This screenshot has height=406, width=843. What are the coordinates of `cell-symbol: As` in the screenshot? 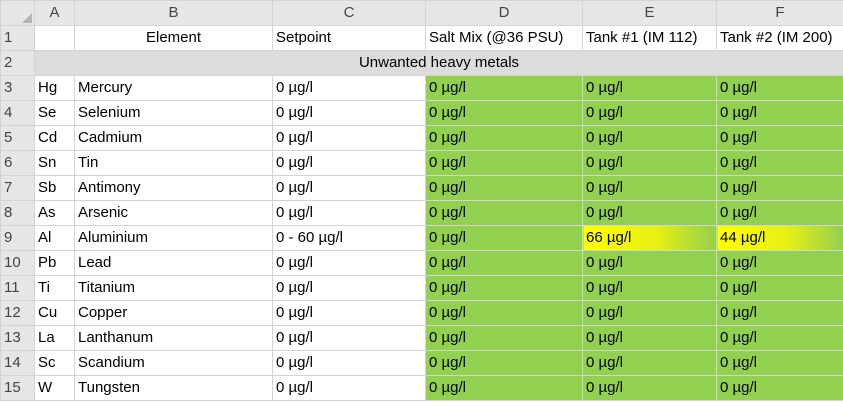 It's located at (54, 213).